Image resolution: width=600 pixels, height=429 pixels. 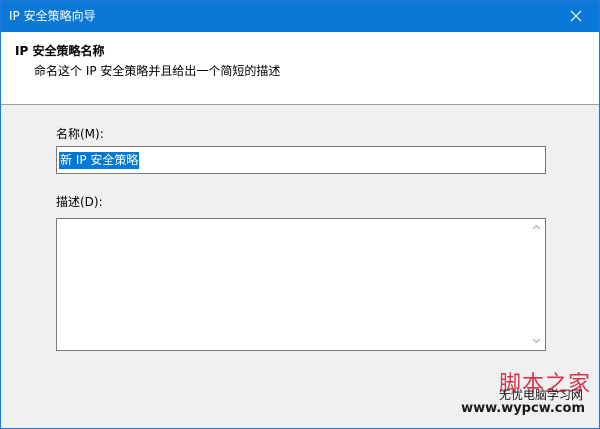 I want to click on name-input-value: 新 IP 安全策略, so click(x=99, y=160).